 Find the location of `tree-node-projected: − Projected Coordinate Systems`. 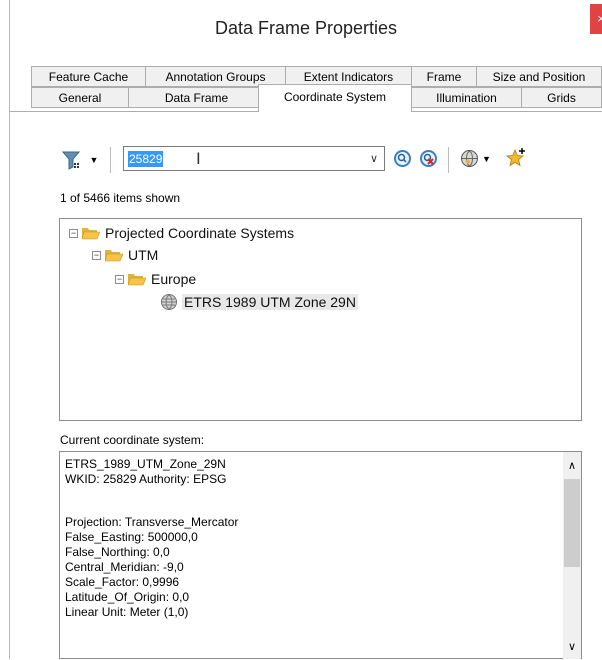

tree-node-projected: − Projected Coordinate Systems is located at coordinates (181, 233).